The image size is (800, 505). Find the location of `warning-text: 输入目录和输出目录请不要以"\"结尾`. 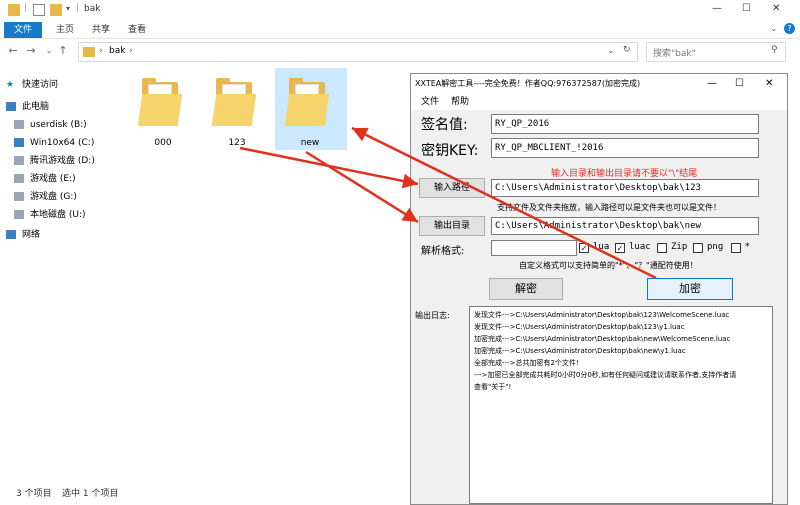

warning-text: 输入目录和输出目录请不要以"\"结尾 is located at coordinates (624, 174).